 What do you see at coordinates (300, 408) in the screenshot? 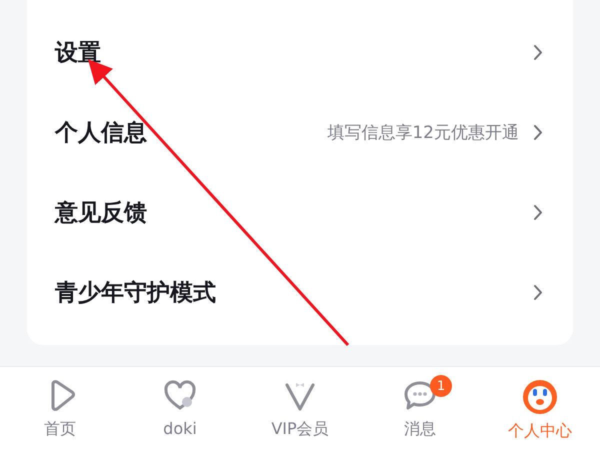
I see `tab-item: VIP会员` at bounding box center [300, 408].